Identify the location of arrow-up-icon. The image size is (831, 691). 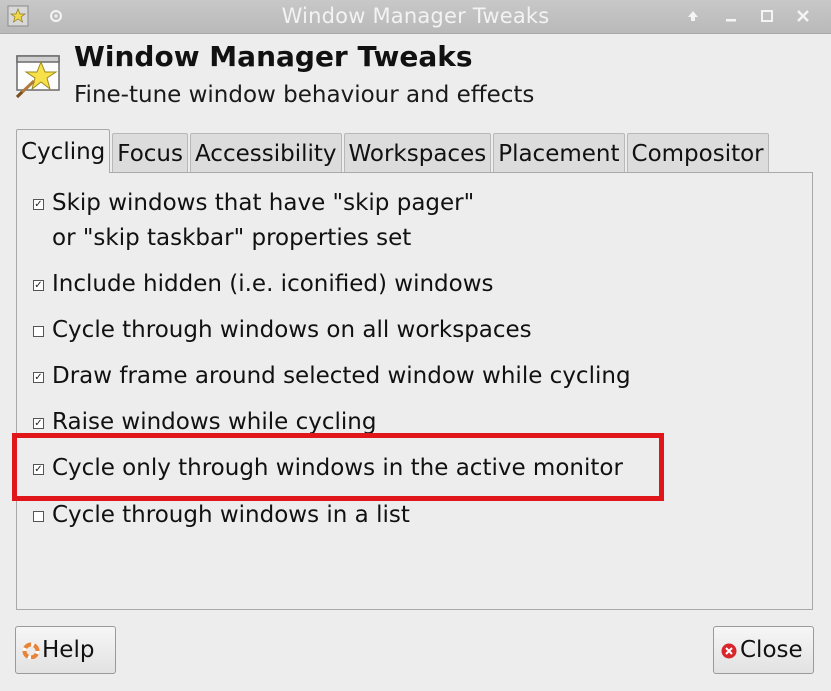
(693, 16).